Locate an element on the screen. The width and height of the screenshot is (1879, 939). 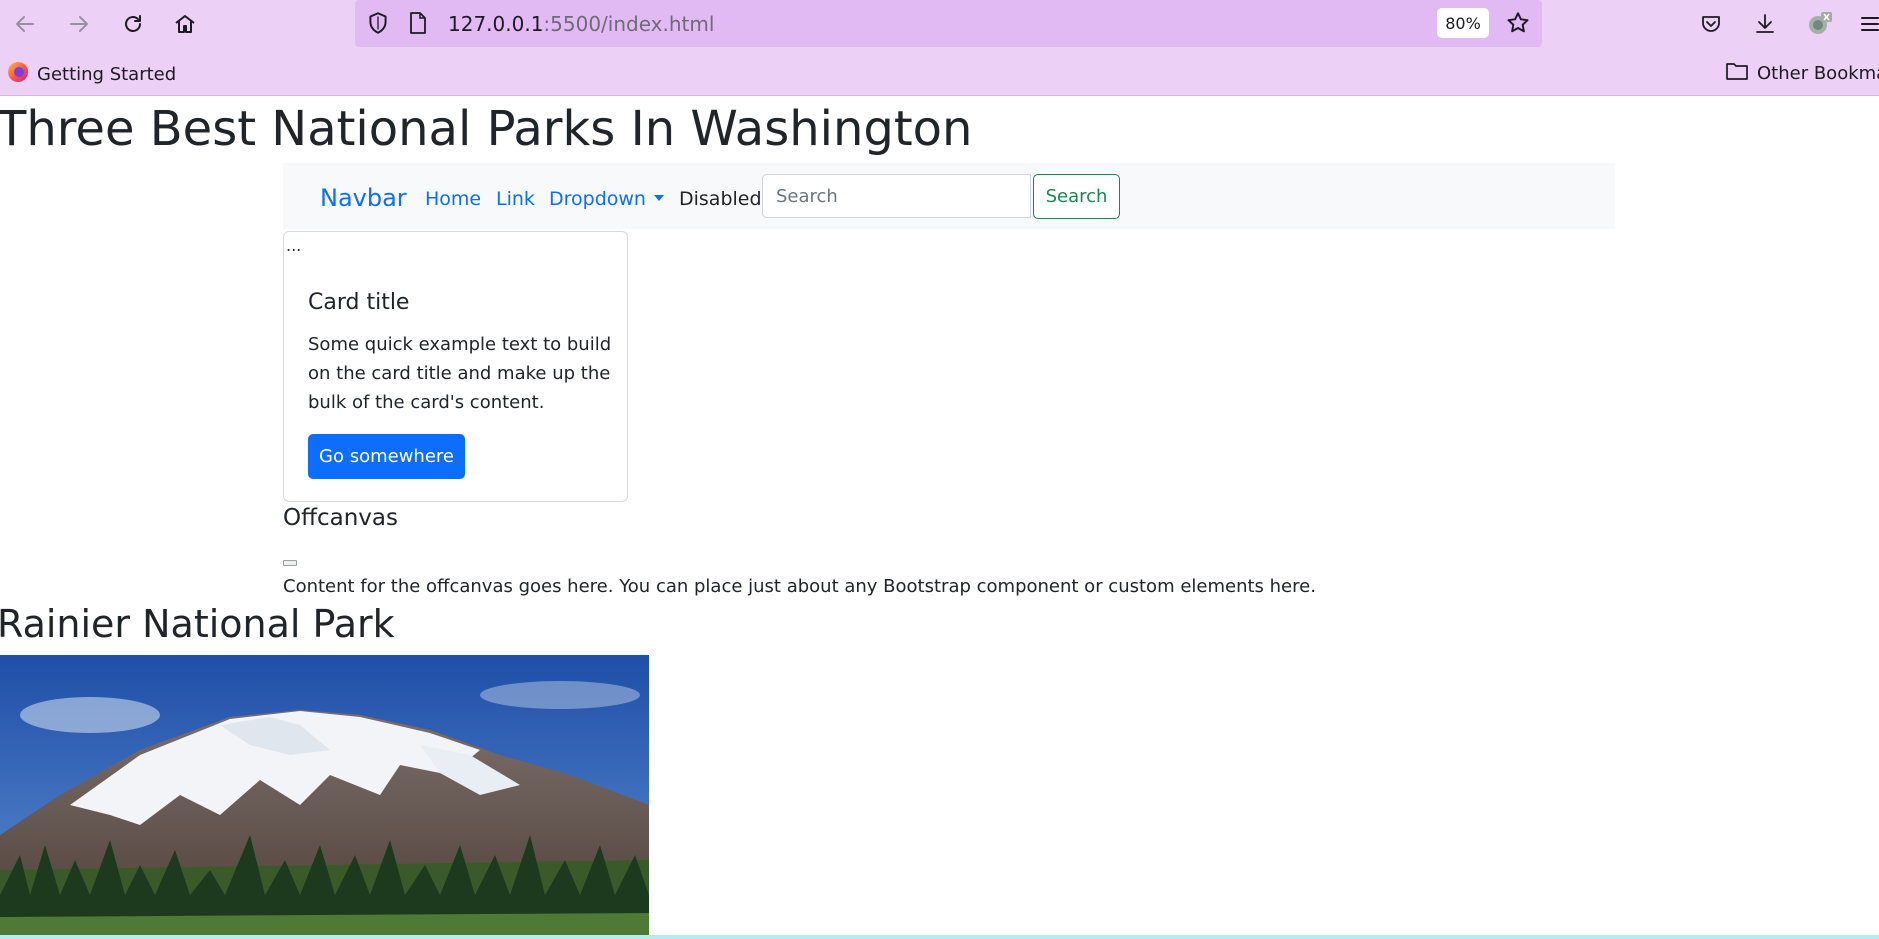
zoom-level-badge: 80% is located at coordinates (1463, 23).